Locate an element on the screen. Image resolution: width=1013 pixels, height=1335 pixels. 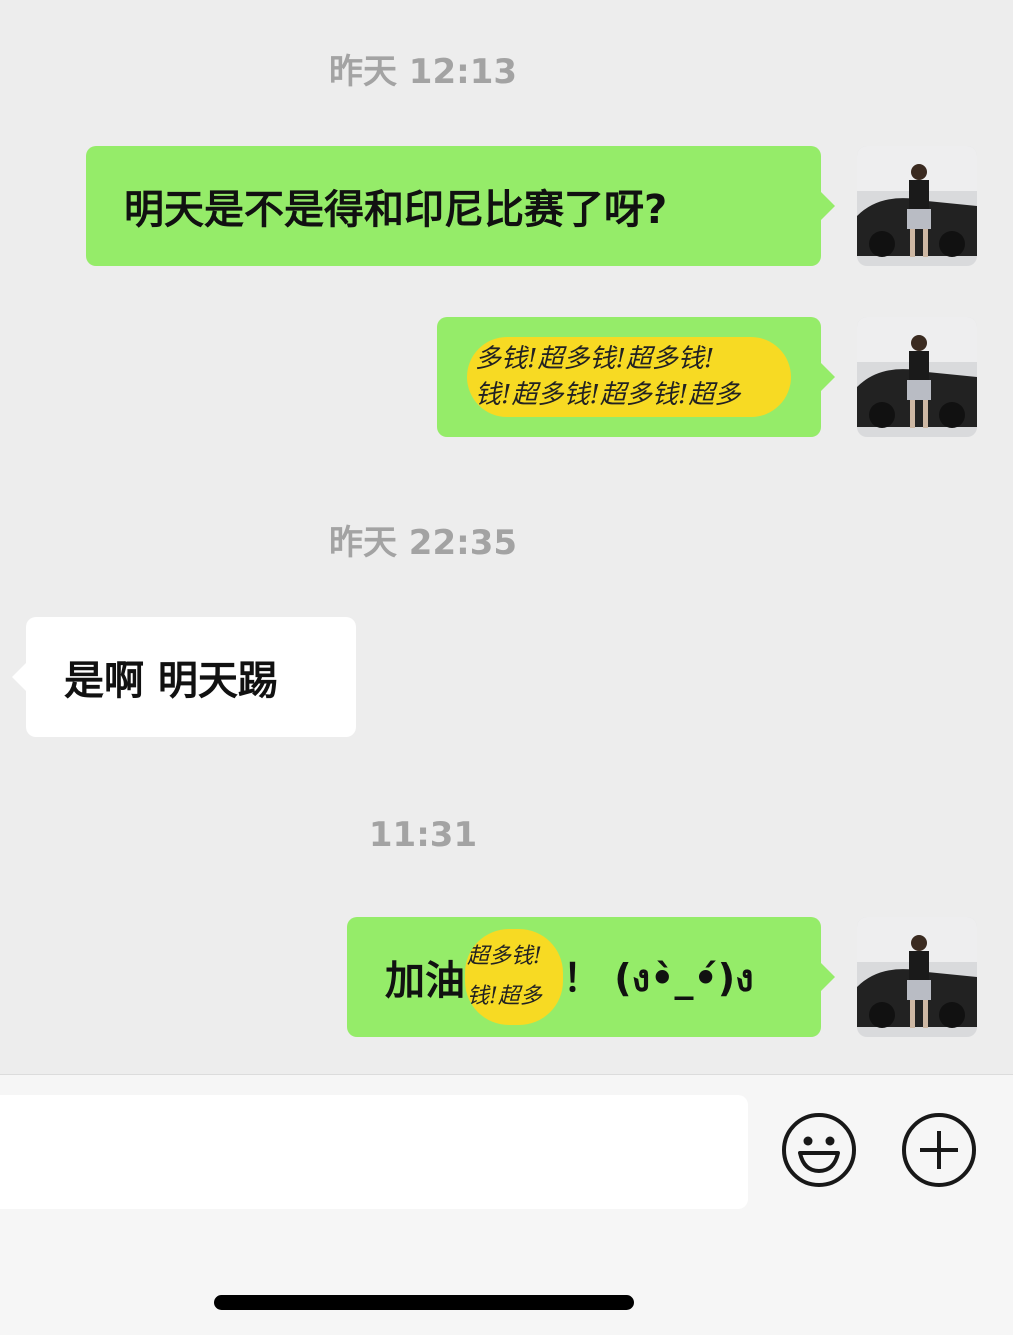
plus-circle-icon is located at coordinates (939, 1150).